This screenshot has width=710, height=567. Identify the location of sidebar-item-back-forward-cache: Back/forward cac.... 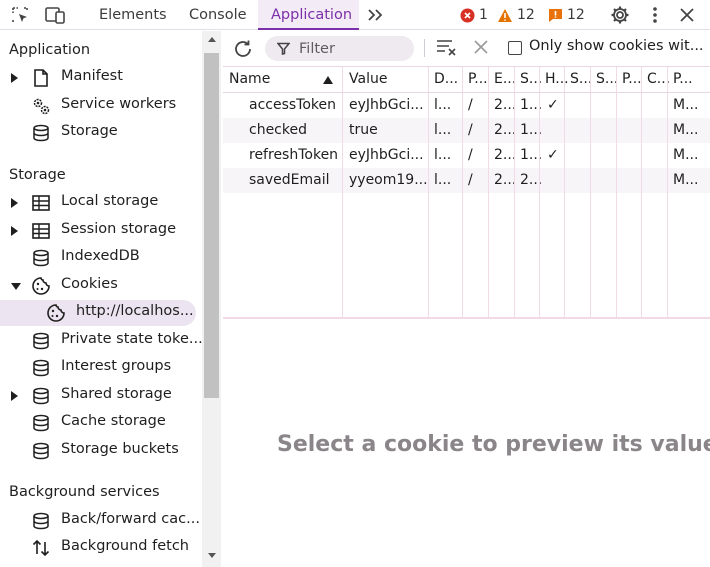
(100, 521).